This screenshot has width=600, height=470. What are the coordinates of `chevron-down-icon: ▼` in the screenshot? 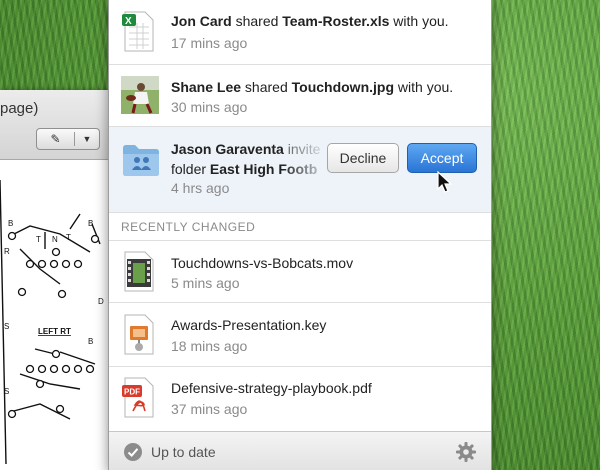 It's located at (87, 139).